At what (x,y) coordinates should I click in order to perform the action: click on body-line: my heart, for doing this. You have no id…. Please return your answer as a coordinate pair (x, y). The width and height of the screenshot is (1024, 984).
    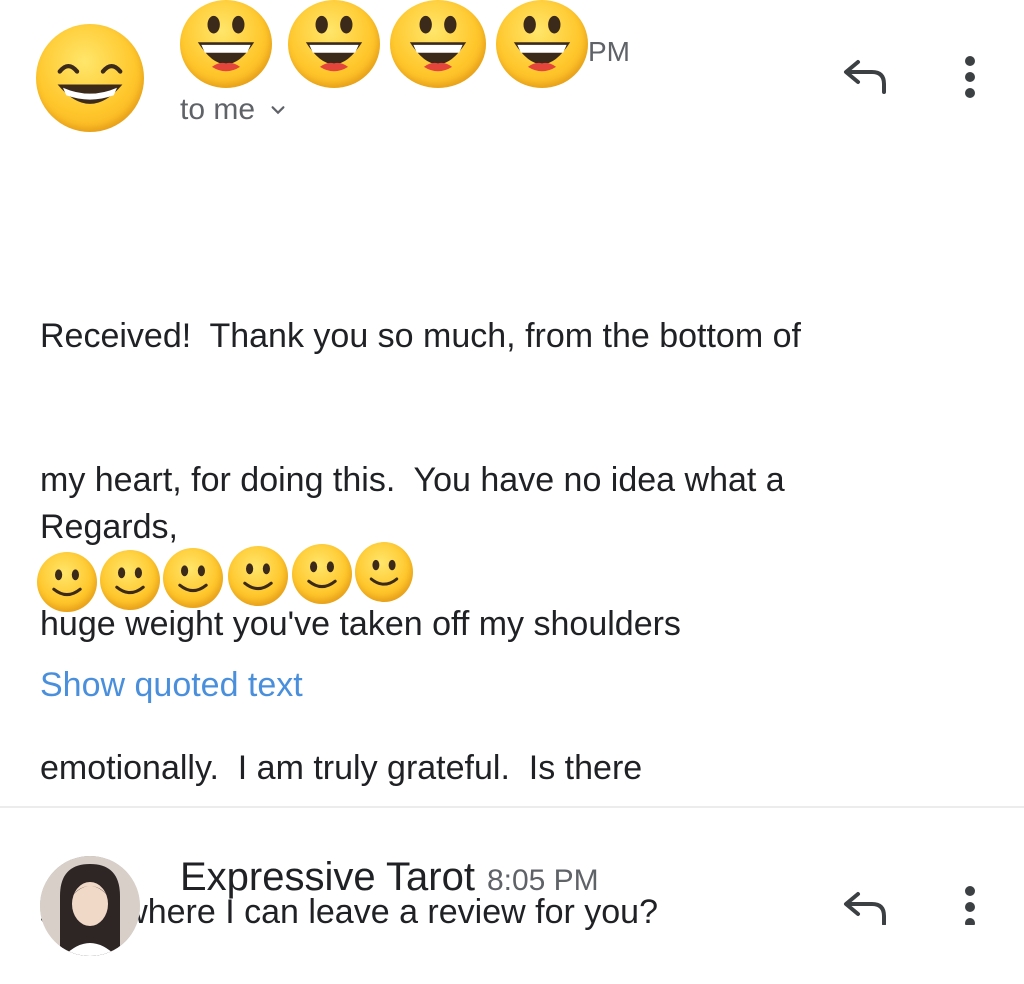
    Looking at the image, I should click on (412, 480).